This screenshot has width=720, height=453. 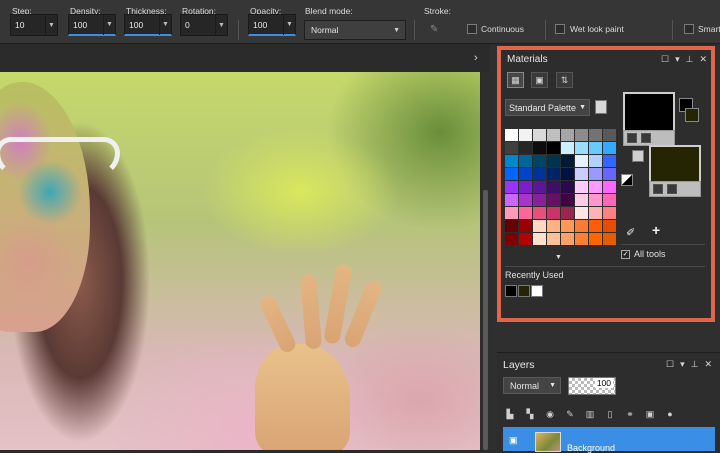 What do you see at coordinates (649, 112) in the screenshot?
I see `foreground-color-swatch` at bounding box center [649, 112].